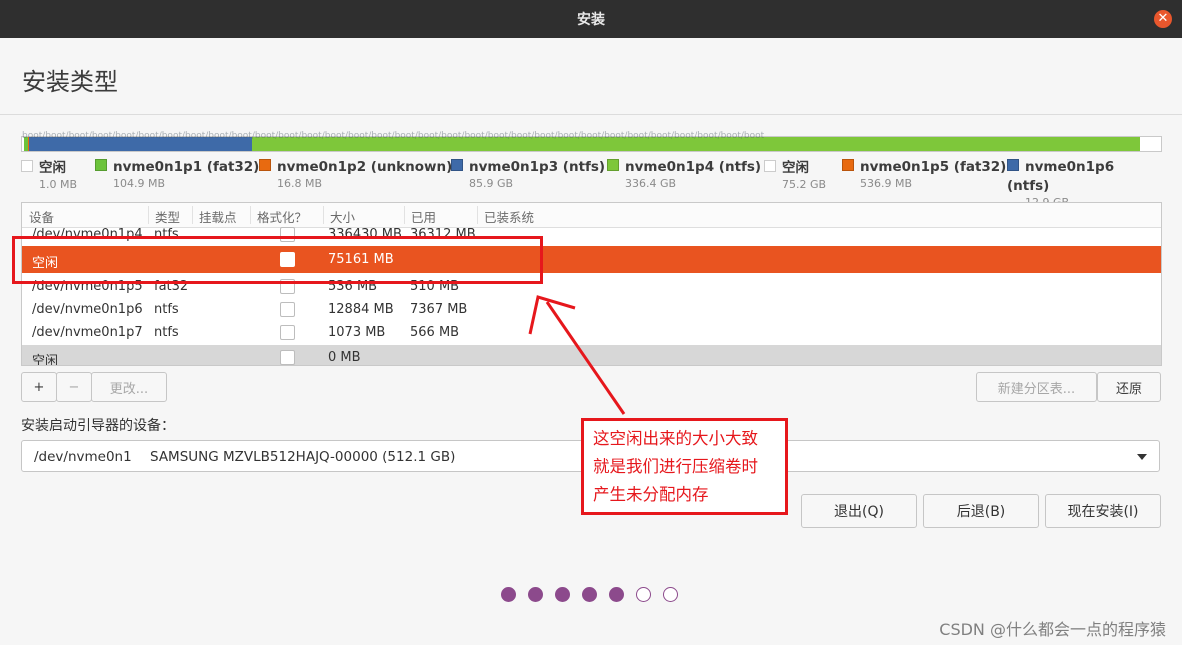  I want to click on quit-button: 退出(Q), so click(859, 511).